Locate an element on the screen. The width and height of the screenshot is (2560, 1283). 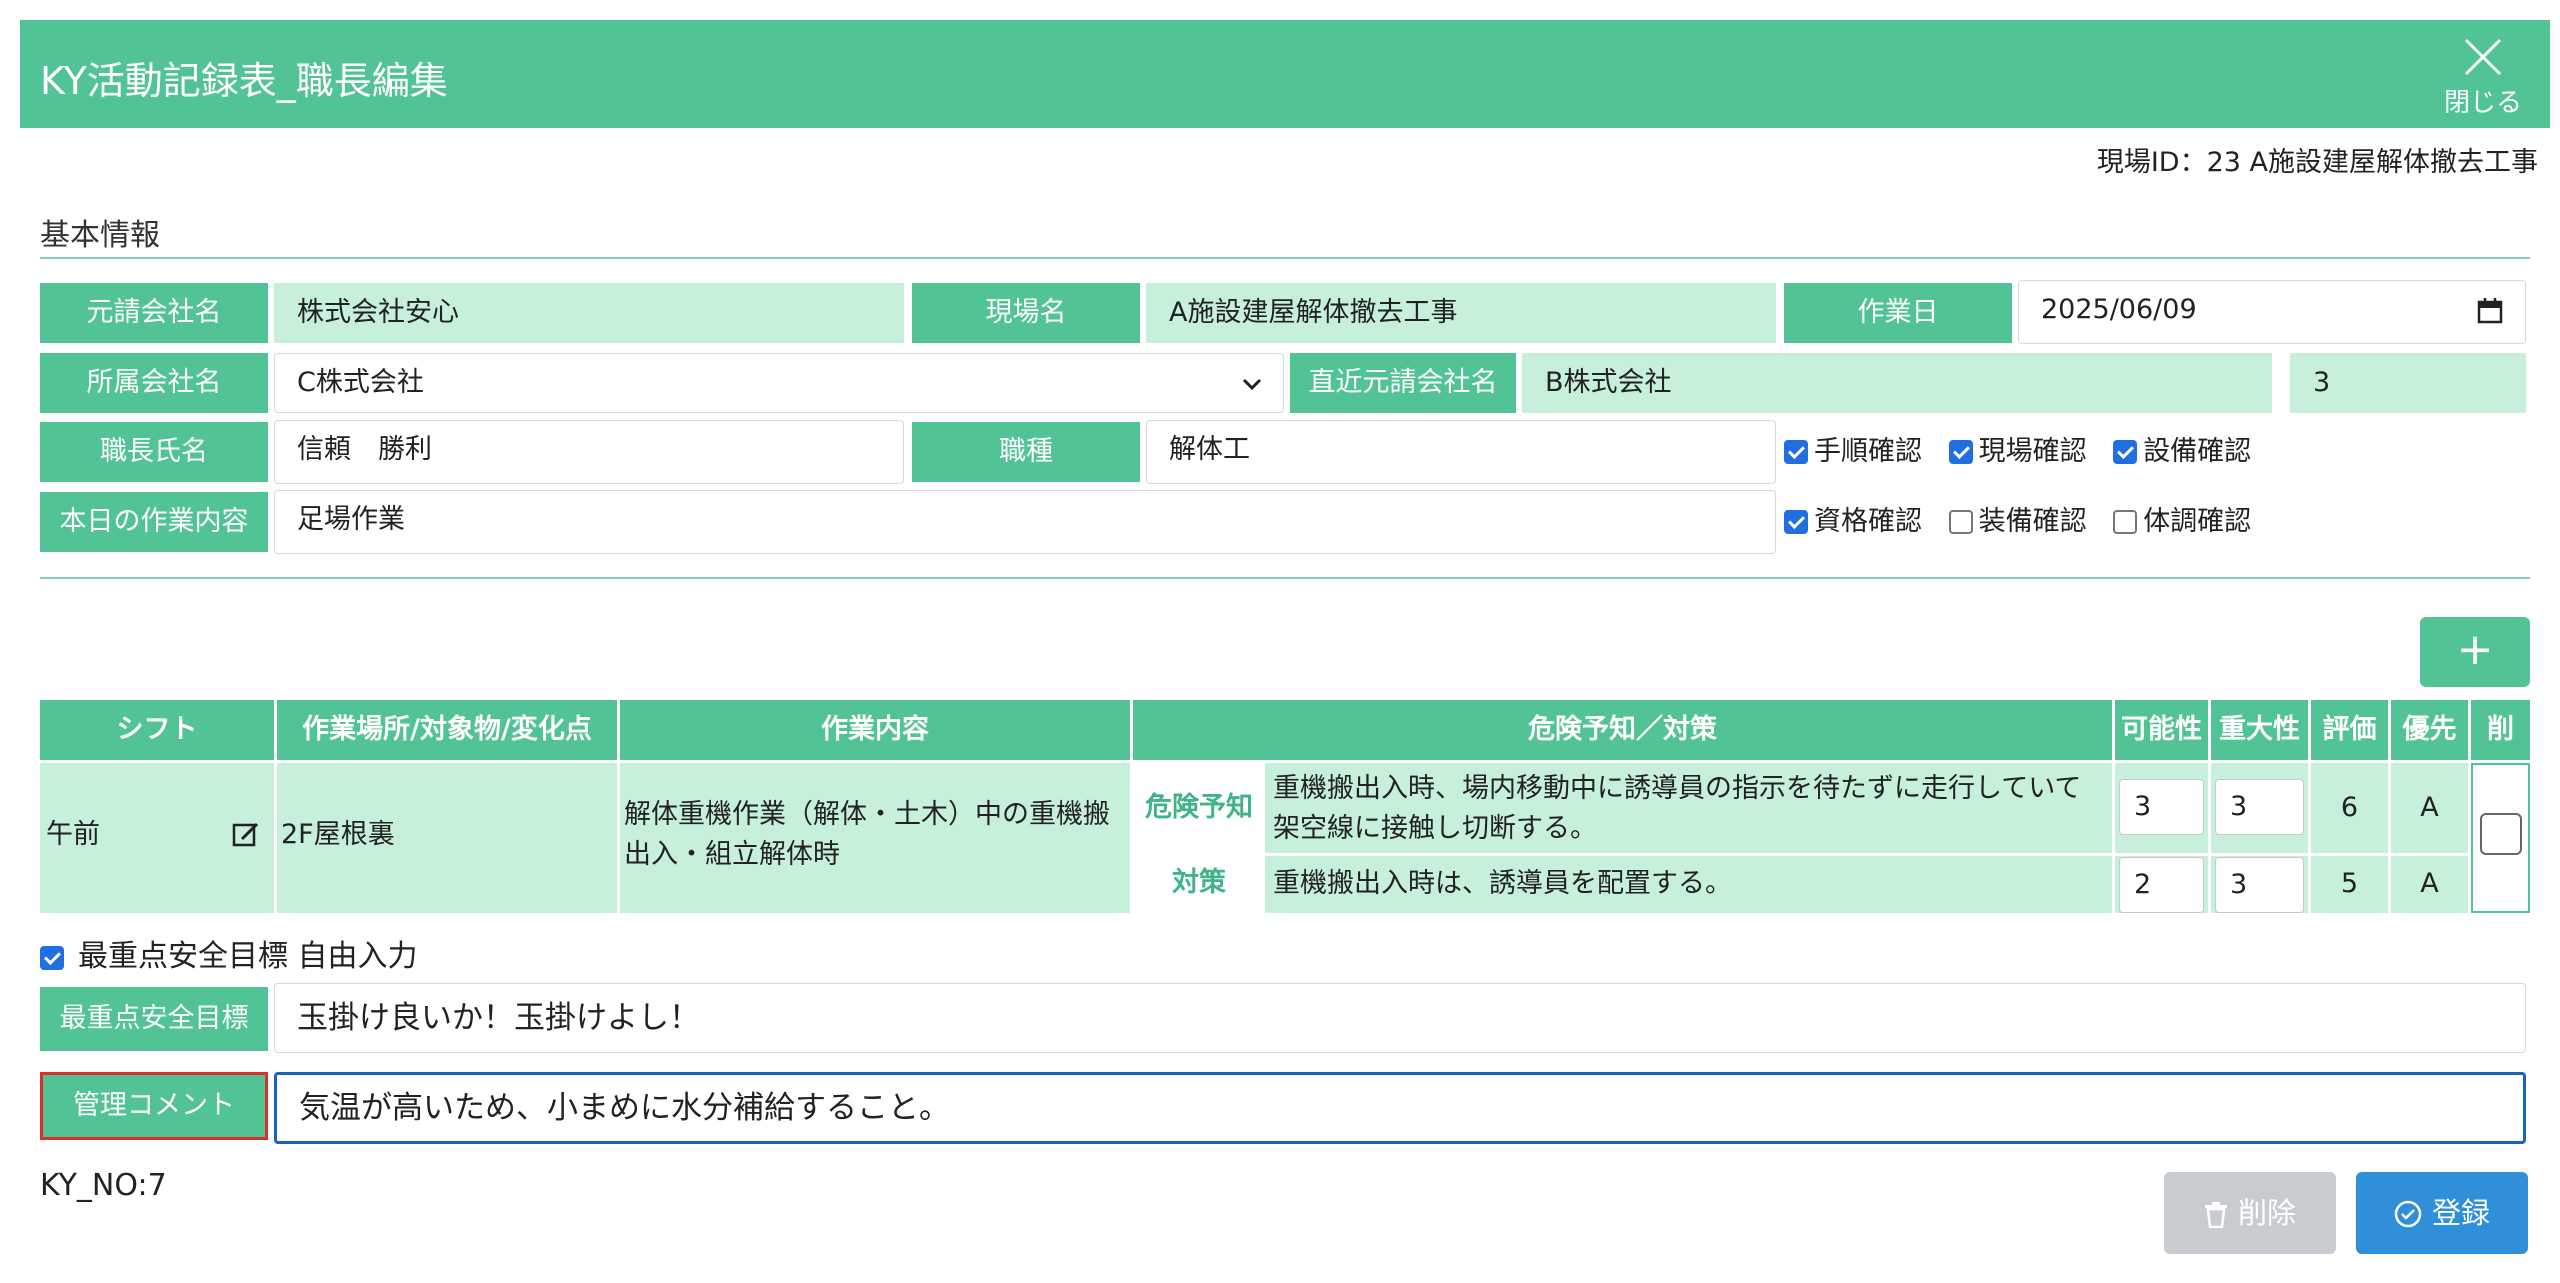
direct-prime-label: 直近元請会社名 is located at coordinates (1403, 383).